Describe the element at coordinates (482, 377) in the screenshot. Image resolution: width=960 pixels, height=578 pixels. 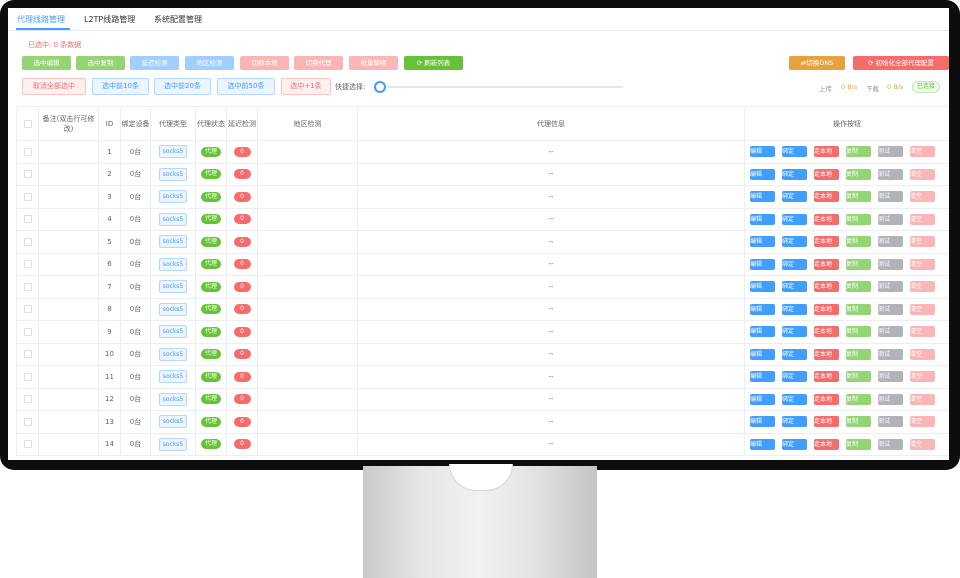
I see `table-row: 11 0台 socks5 代理 0 -- 编辑 绑定 走本地 复制 测试 清空` at that location.